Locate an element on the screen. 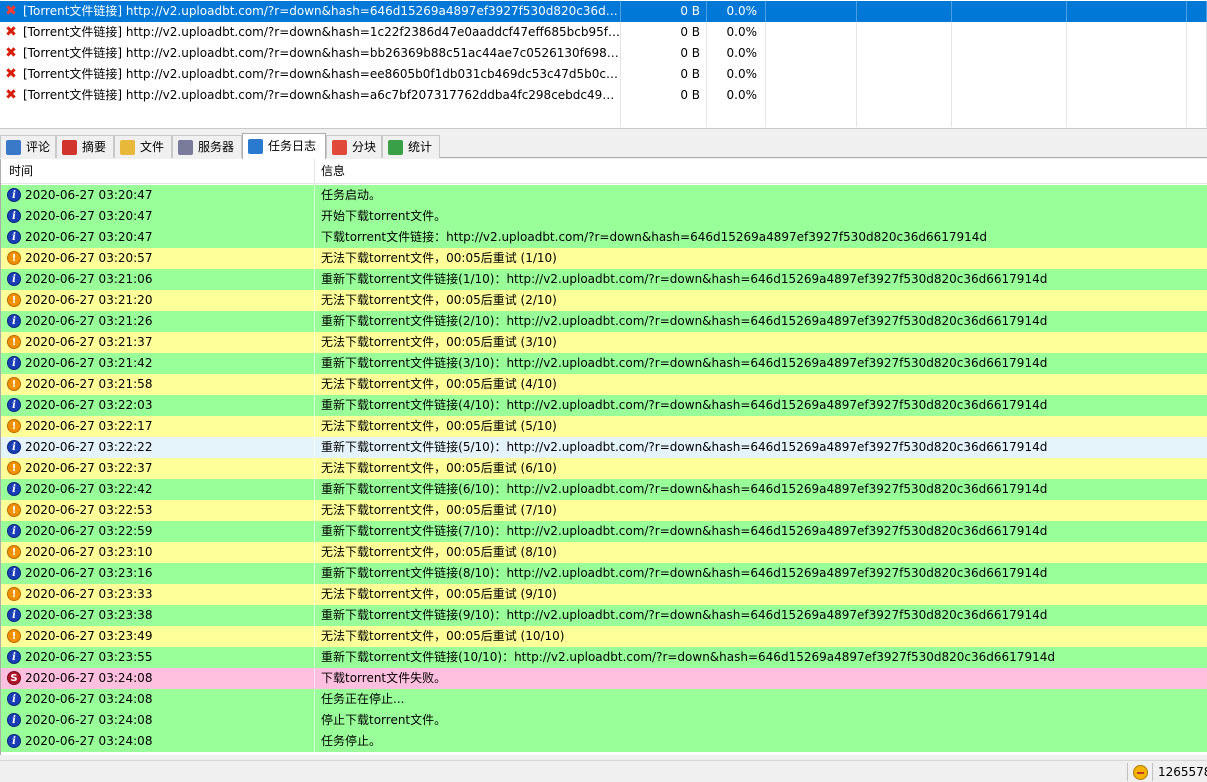 Image resolution: width=1207 pixels, height=782 pixels. tab-pie-chunks: 分块 is located at coordinates (354, 146).